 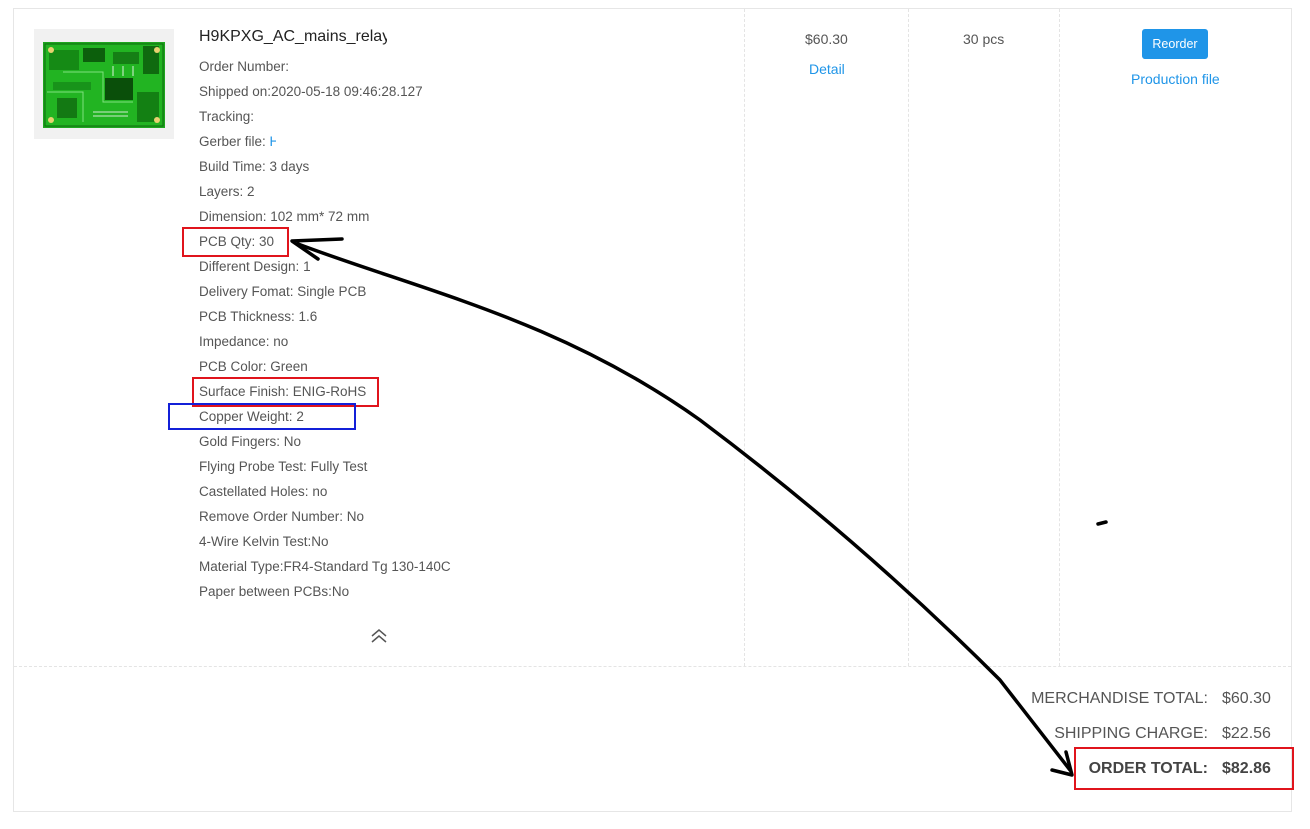 What do you see at coordinates (265, 591) in the screenshot?
I see `spec-label: Paper between PCBs:` at bounding box center [265, 591].